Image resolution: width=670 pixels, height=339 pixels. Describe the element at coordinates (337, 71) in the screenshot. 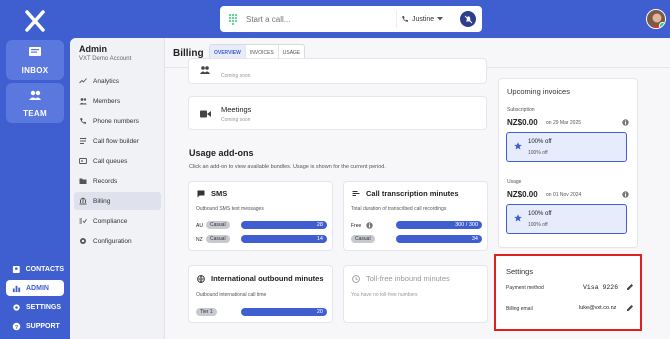

I see `add-on-card-top: Coming soon` at that location.